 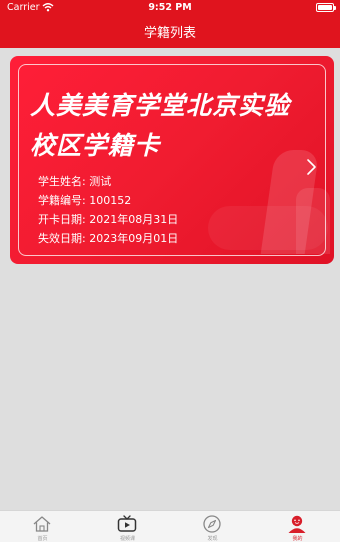 I want to click on battery-icon, so click(x=326, y=7).